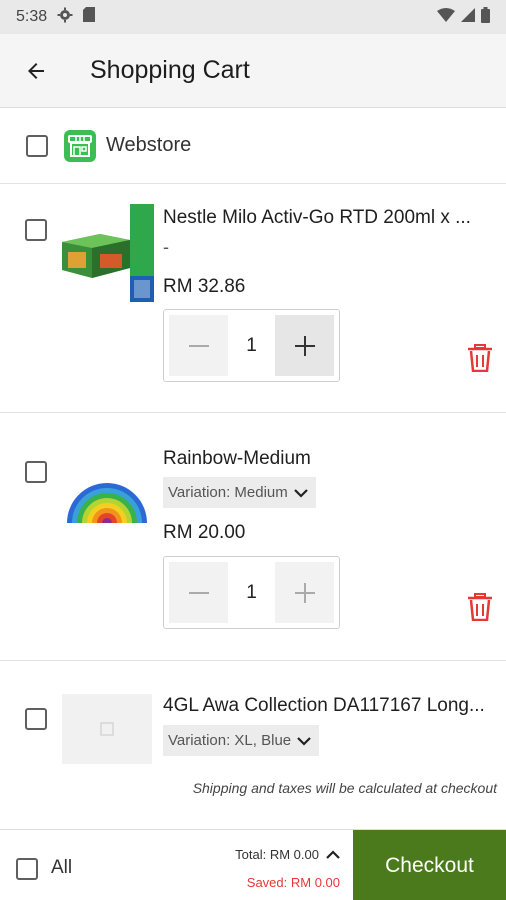 The image size is (506, 900). Describe the element at coordinates (61, 868) in the screenshot. I see `select-all-label: All` at that location.